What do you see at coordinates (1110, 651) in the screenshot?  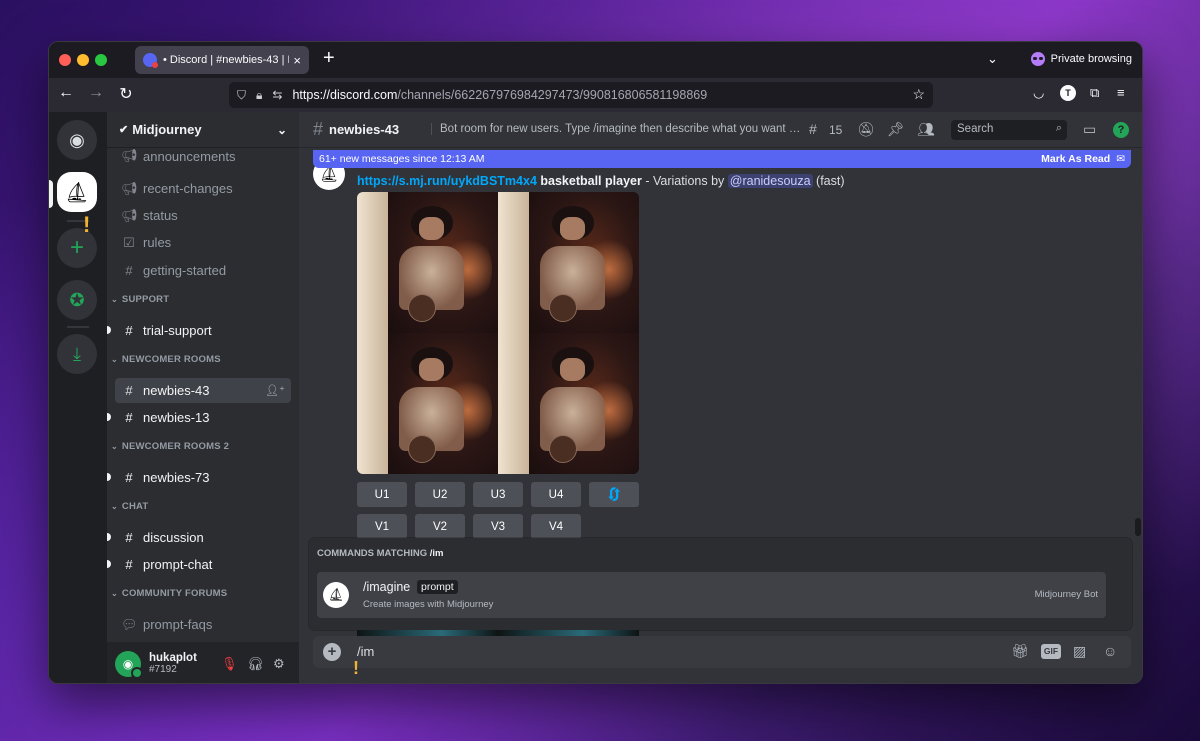 I see `emoji-icon: ☺` at bounding box center [1110, 651].